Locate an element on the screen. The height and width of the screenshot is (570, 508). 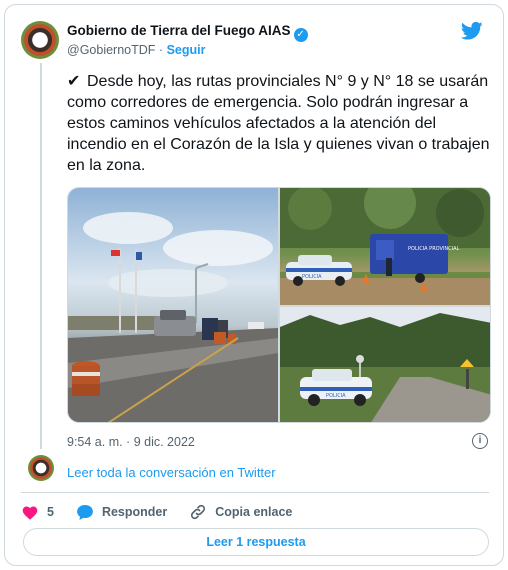
like-button: 5 is located at coordinates (37, 512).